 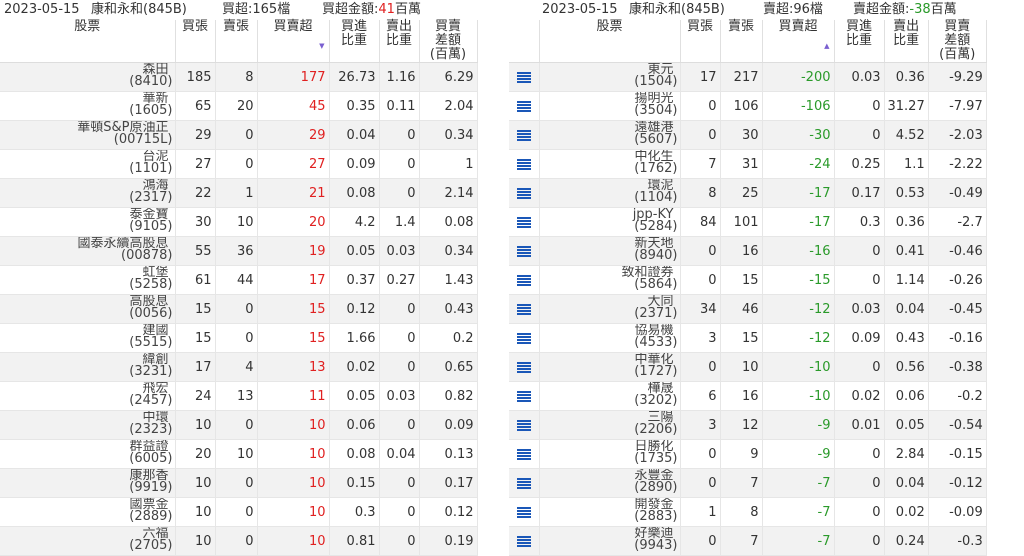 What do you see at coordinates (88, 483) in the screenshot?
I see `stock-cell: 康那香 (9919)` at bounding box center [88, 483].